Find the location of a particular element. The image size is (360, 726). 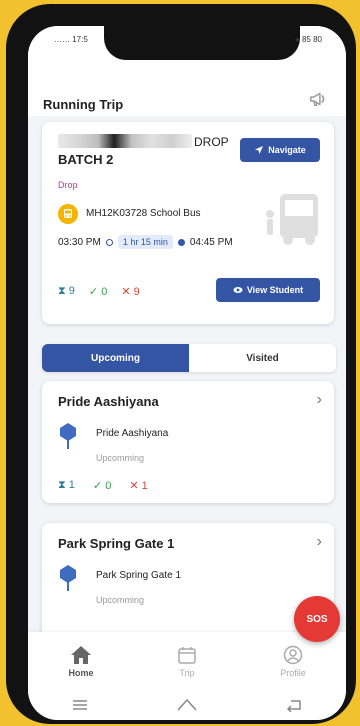

nav-home: Home is located at coordinates (81, 661).